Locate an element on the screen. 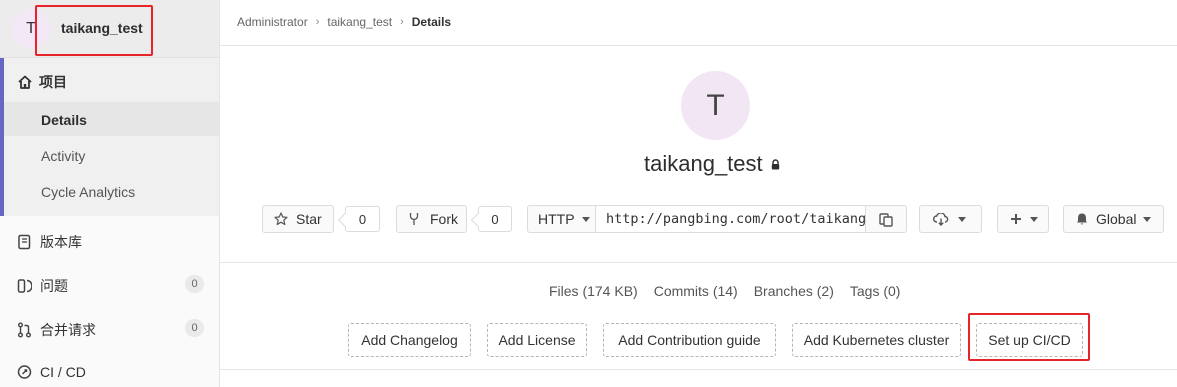 Image resolution: width=1177 pixels, height=387 pixels. project-title: taikang_test is located at coordinates (712, 164).